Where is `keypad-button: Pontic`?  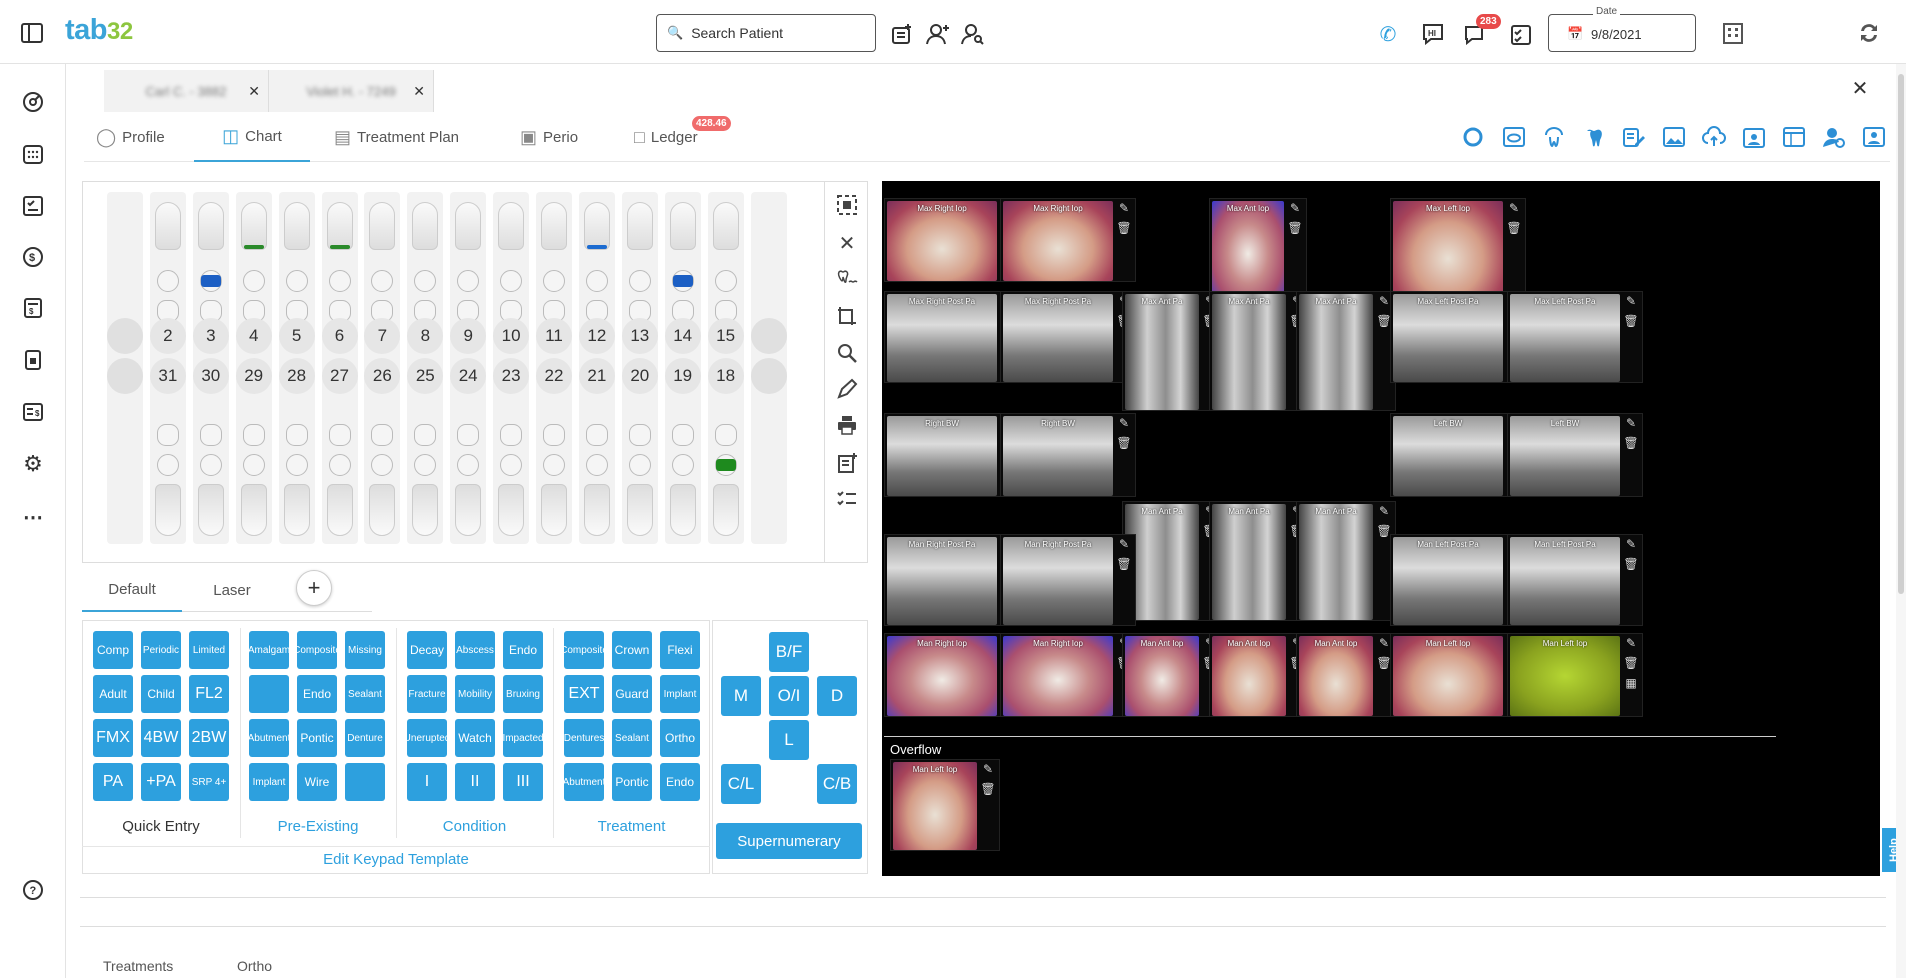
keypad-button: Pontic is located at coordinates (317, 738).